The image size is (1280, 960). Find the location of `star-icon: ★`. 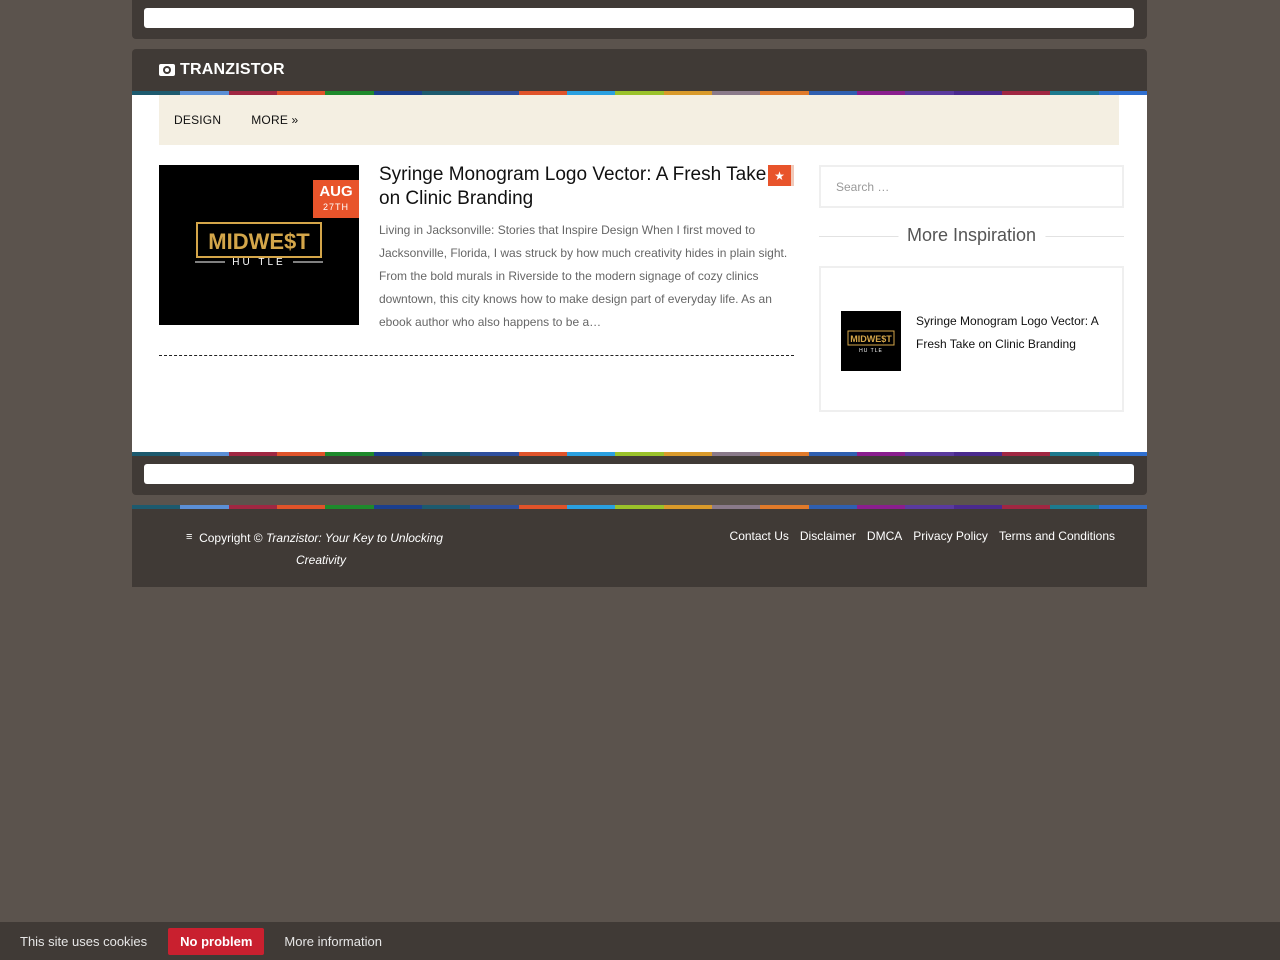

star-icon: ★ is located at coordinates (779, 175).